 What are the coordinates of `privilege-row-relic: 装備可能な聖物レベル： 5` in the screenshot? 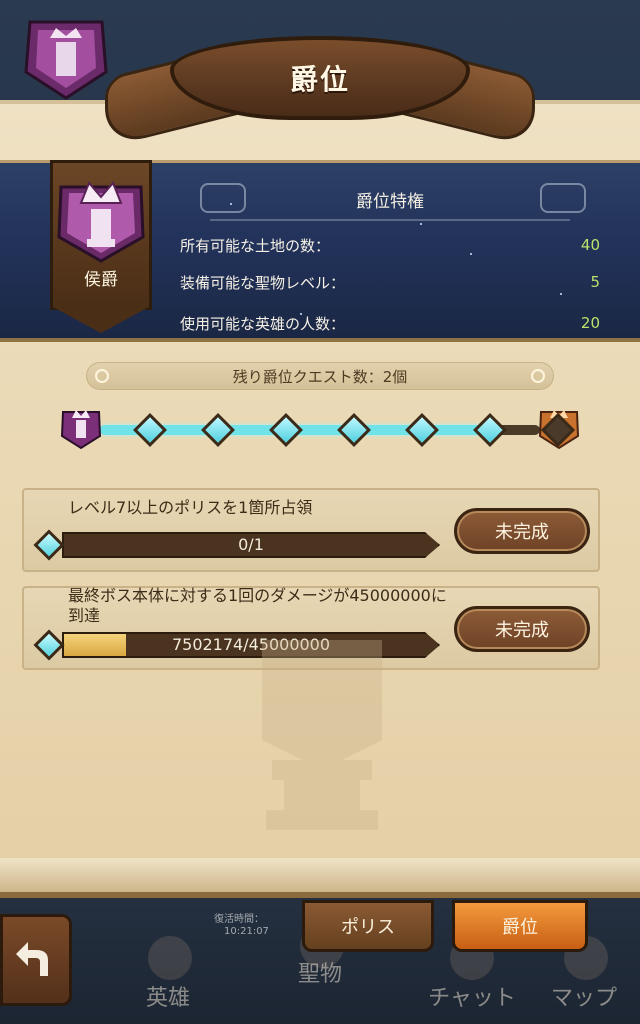 It's located at (390, 282).